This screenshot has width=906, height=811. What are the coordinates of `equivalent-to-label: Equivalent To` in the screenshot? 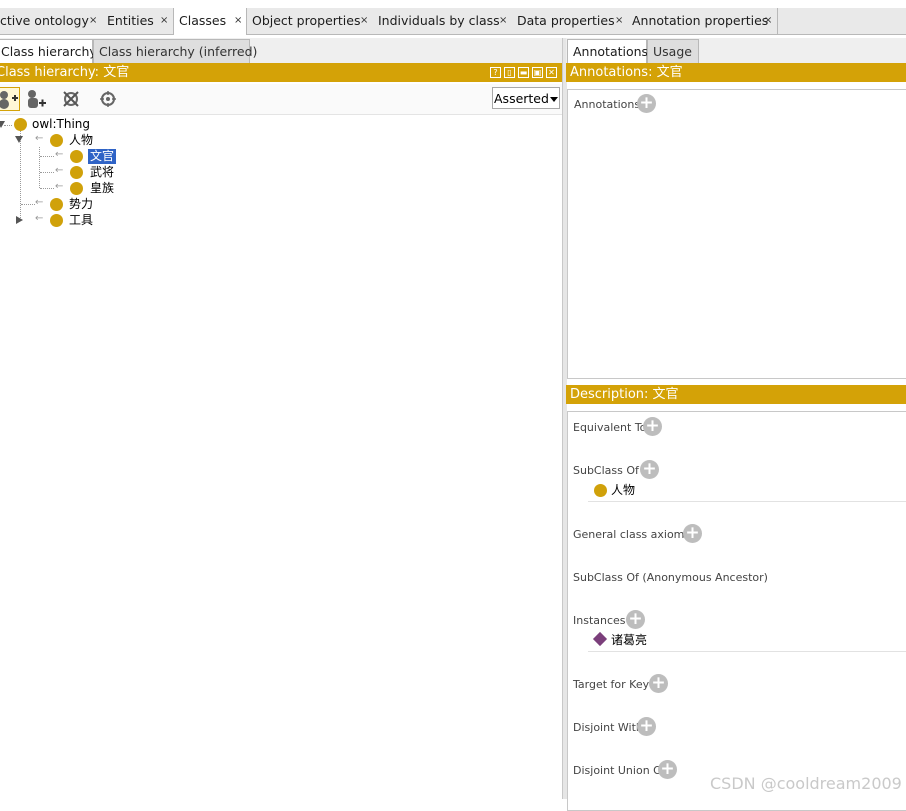 It's located at (610, 427).